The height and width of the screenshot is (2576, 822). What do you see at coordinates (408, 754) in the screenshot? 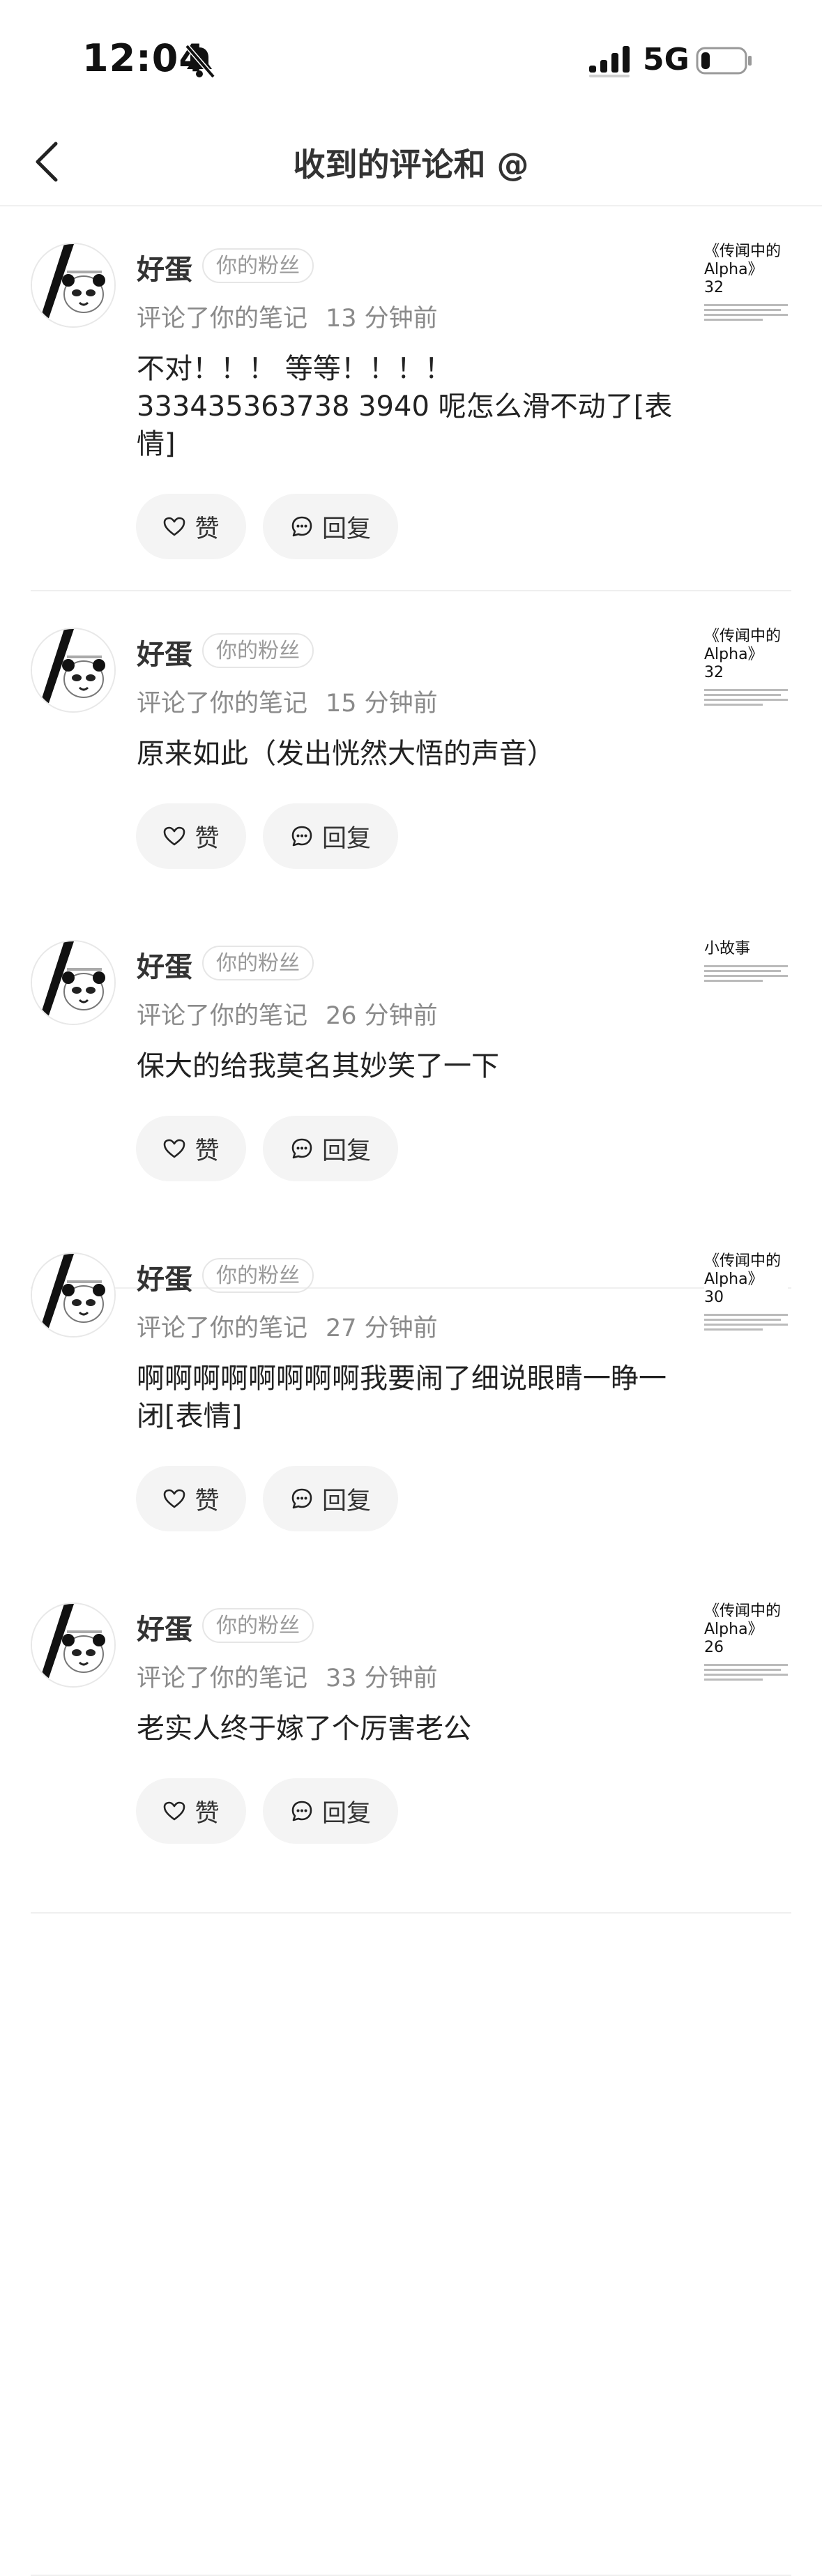
I see `comment-text: 原来如此（发出恍然大悟的声音）` at bounding box center [408, 754].